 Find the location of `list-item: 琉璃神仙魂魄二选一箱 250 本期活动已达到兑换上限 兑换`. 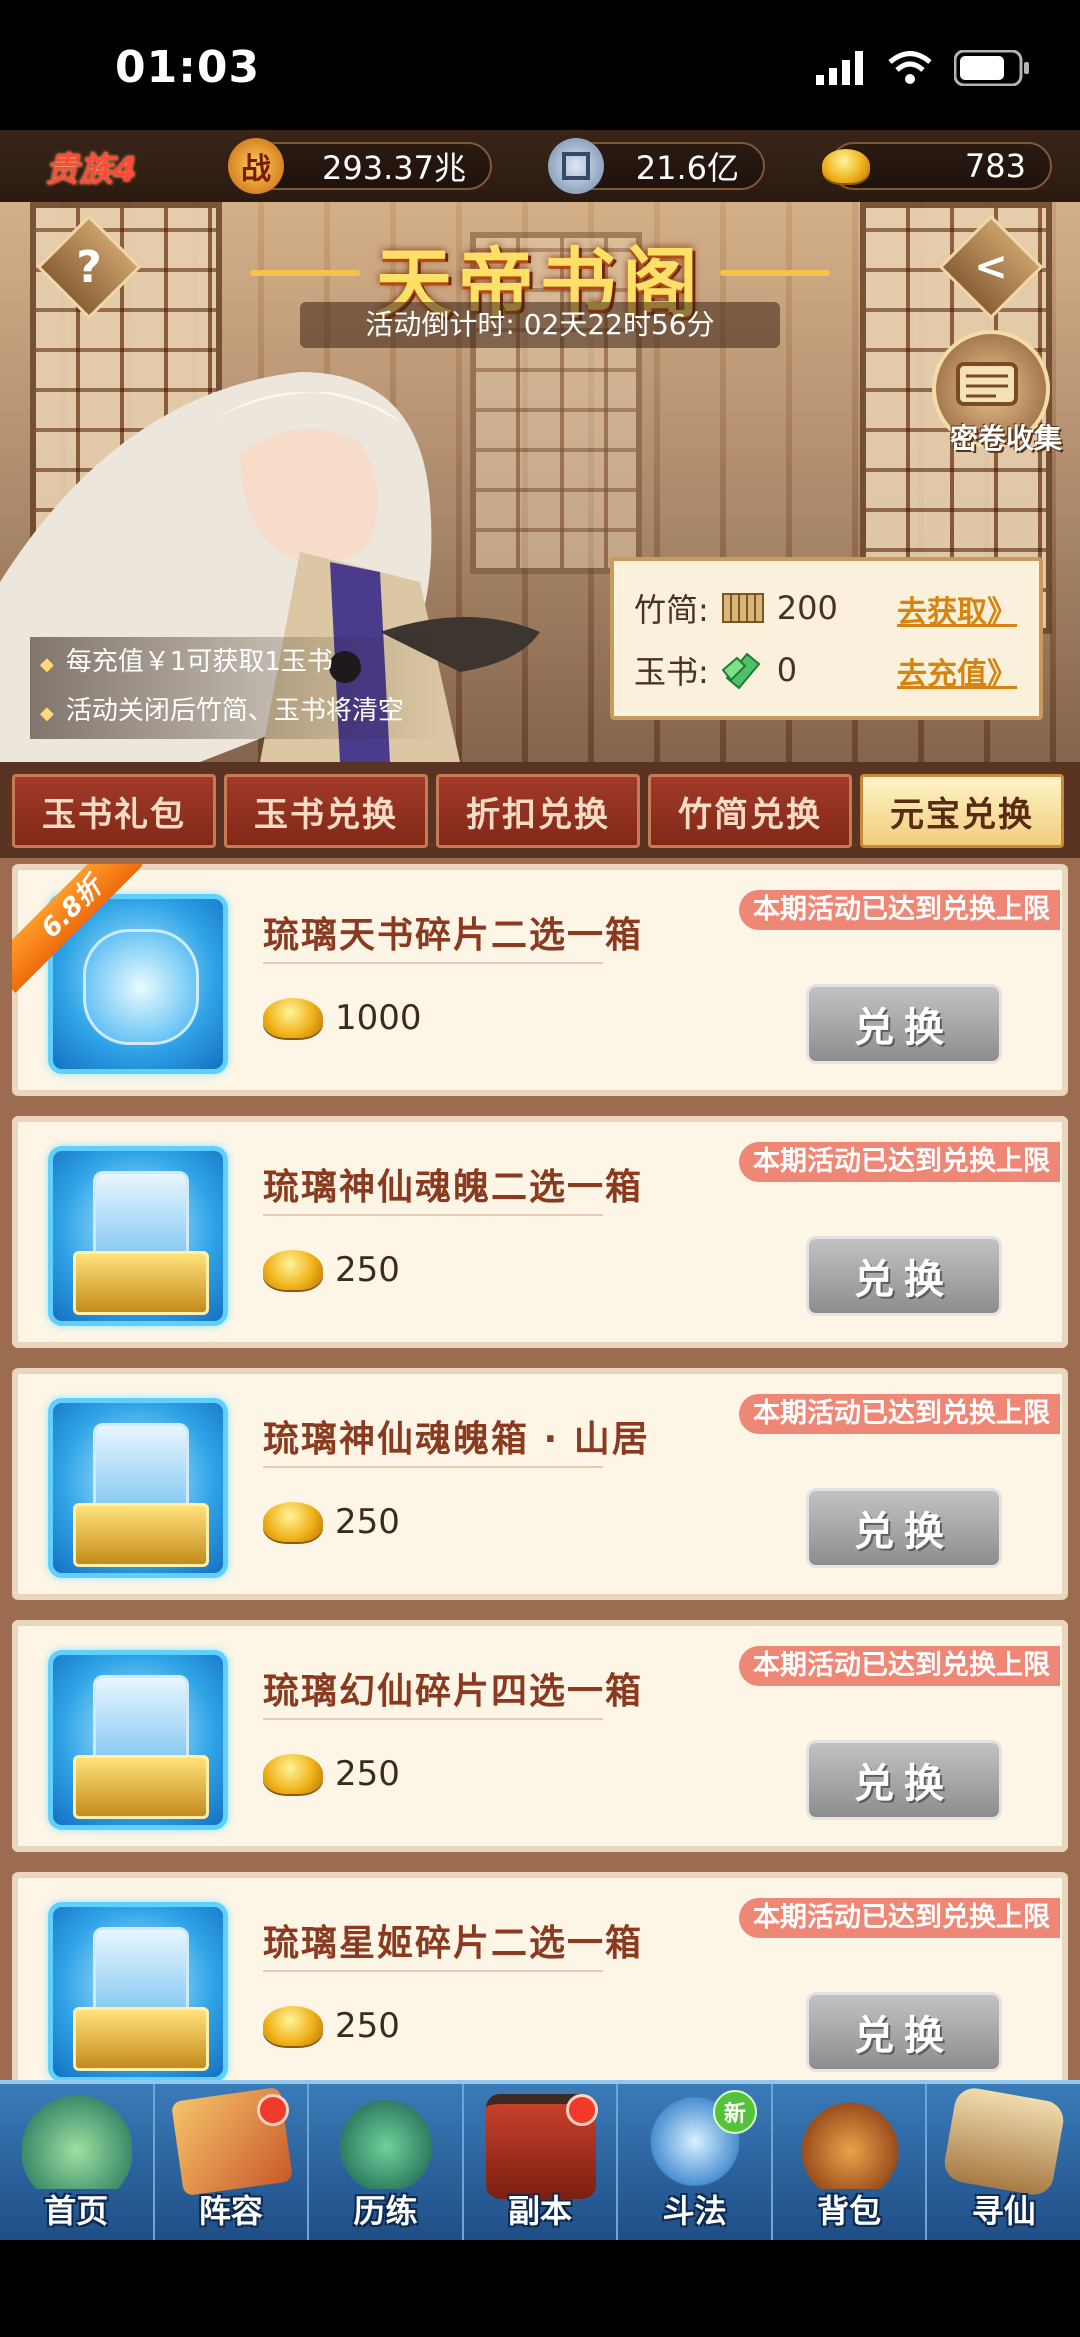

list-item: 琉璃神仙魂魄二选一箱 250 本期活动已达到兑换上限 兑换 is located at coordinates (540, 1232).